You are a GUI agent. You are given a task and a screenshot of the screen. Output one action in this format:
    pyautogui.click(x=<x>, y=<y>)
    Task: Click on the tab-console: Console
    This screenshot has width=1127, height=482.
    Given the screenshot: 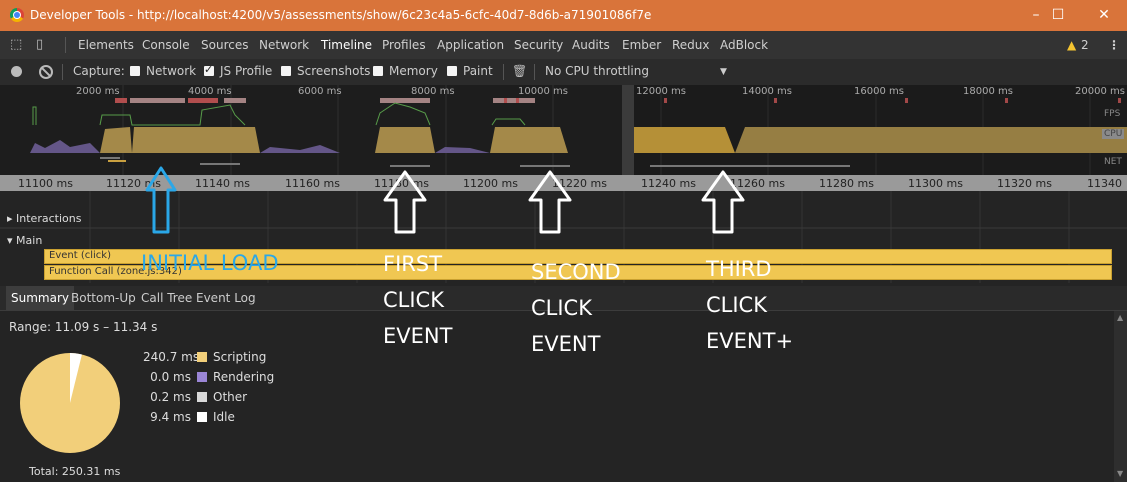 What is the action you would take?
    pyautogui.click(x=166, y=45)
    